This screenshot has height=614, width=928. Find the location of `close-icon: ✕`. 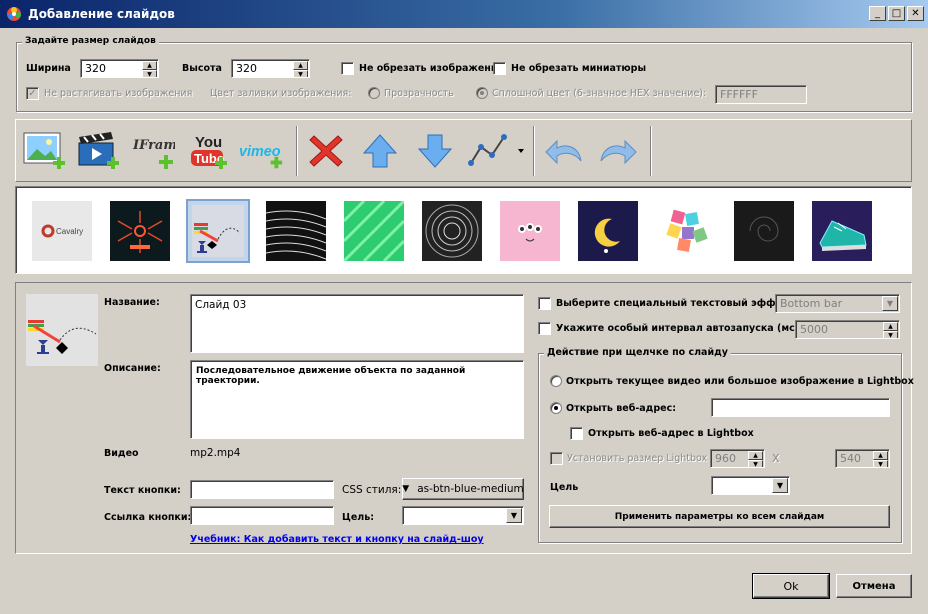

close-icon: ✕ is located at coordinates (915, 13).